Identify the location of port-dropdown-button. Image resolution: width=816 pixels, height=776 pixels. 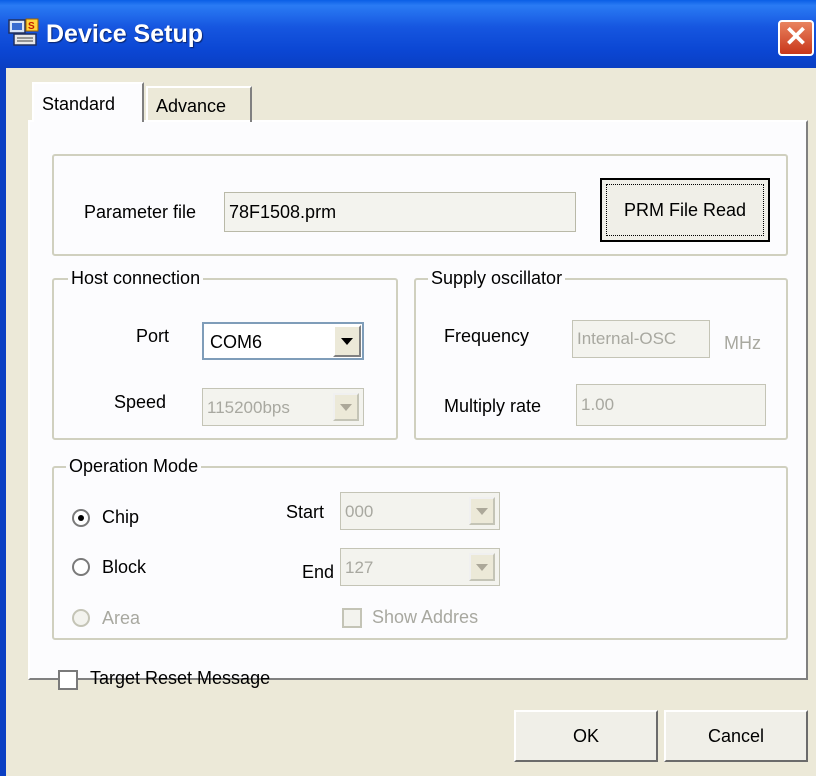
(347, 341).